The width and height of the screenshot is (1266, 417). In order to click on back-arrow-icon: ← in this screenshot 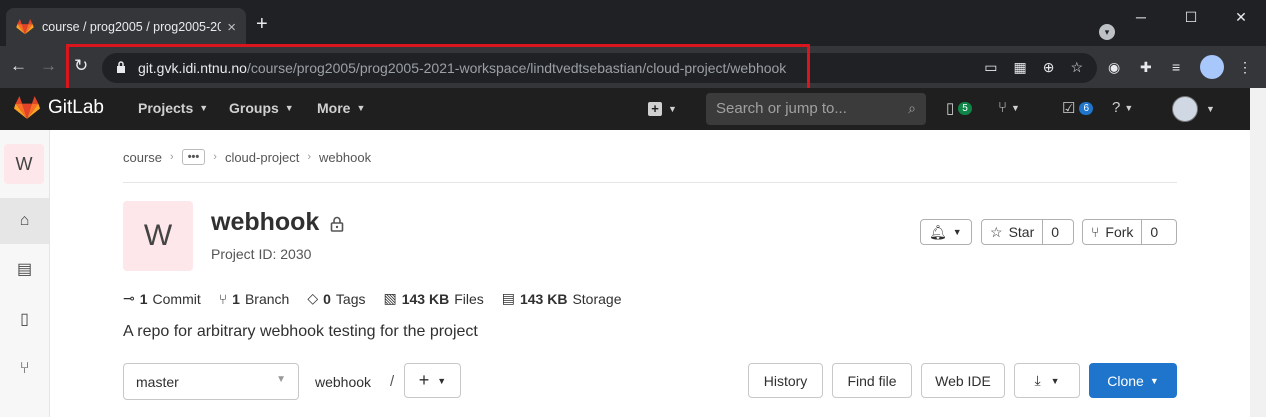, I will do `click(18, 66)`.